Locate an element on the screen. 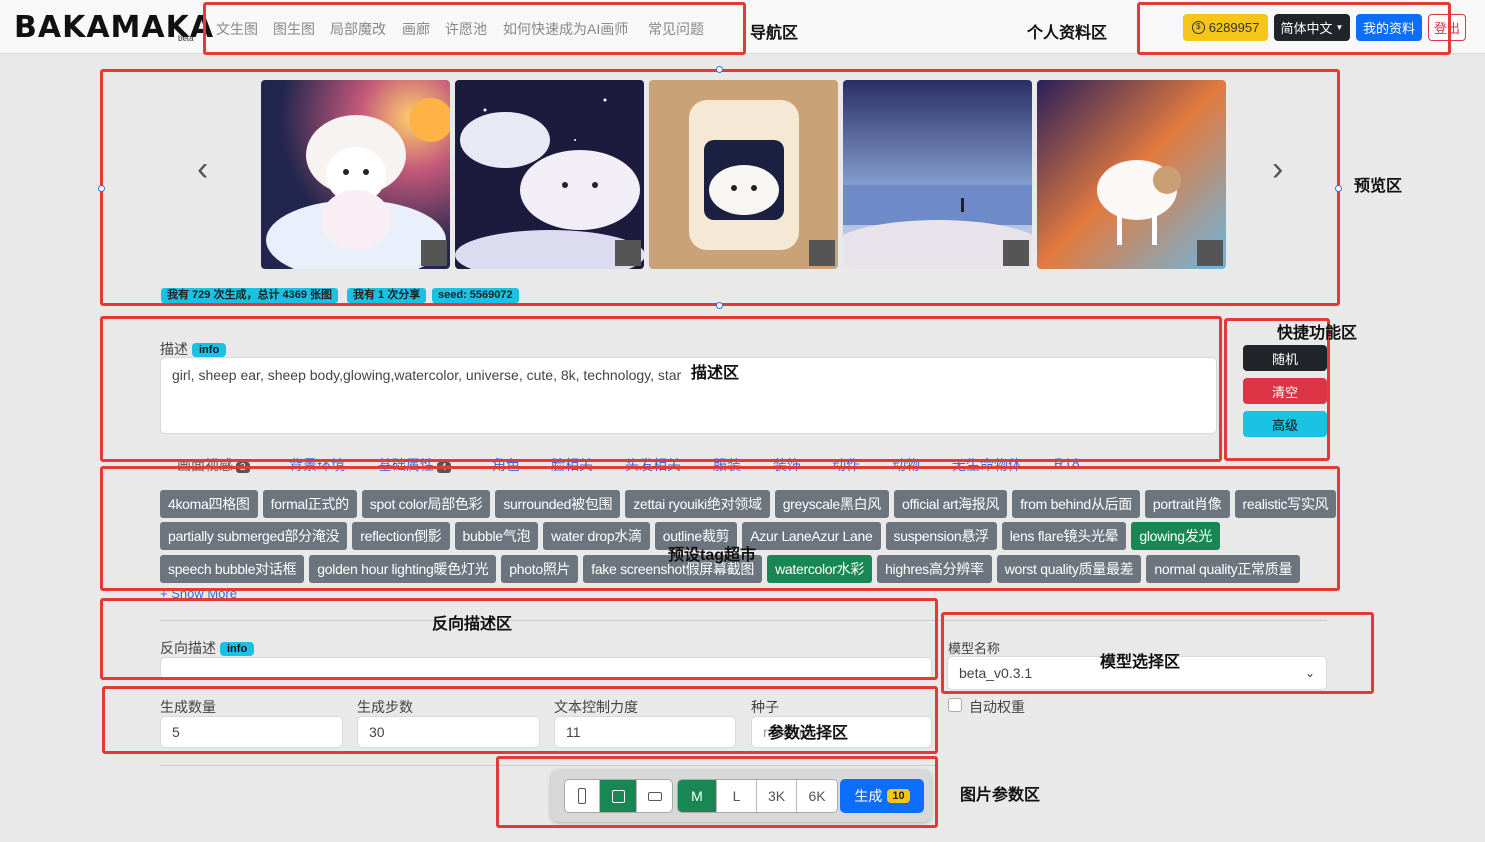  annotation-box-image is located at coordinates (717, 792).